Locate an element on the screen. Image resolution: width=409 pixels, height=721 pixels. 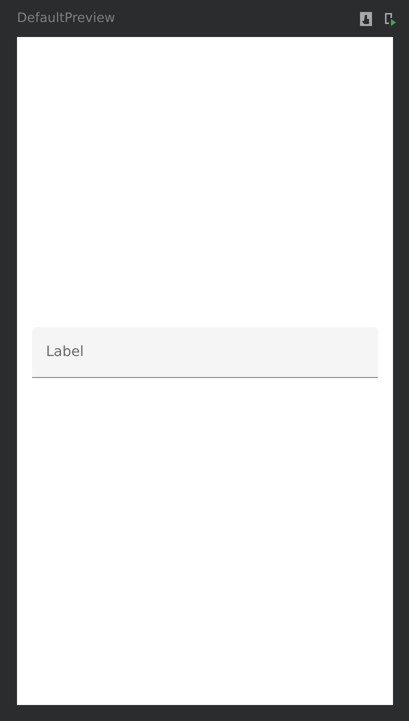
preview-title: DefaultPreview is located at coordinates (66, 19).